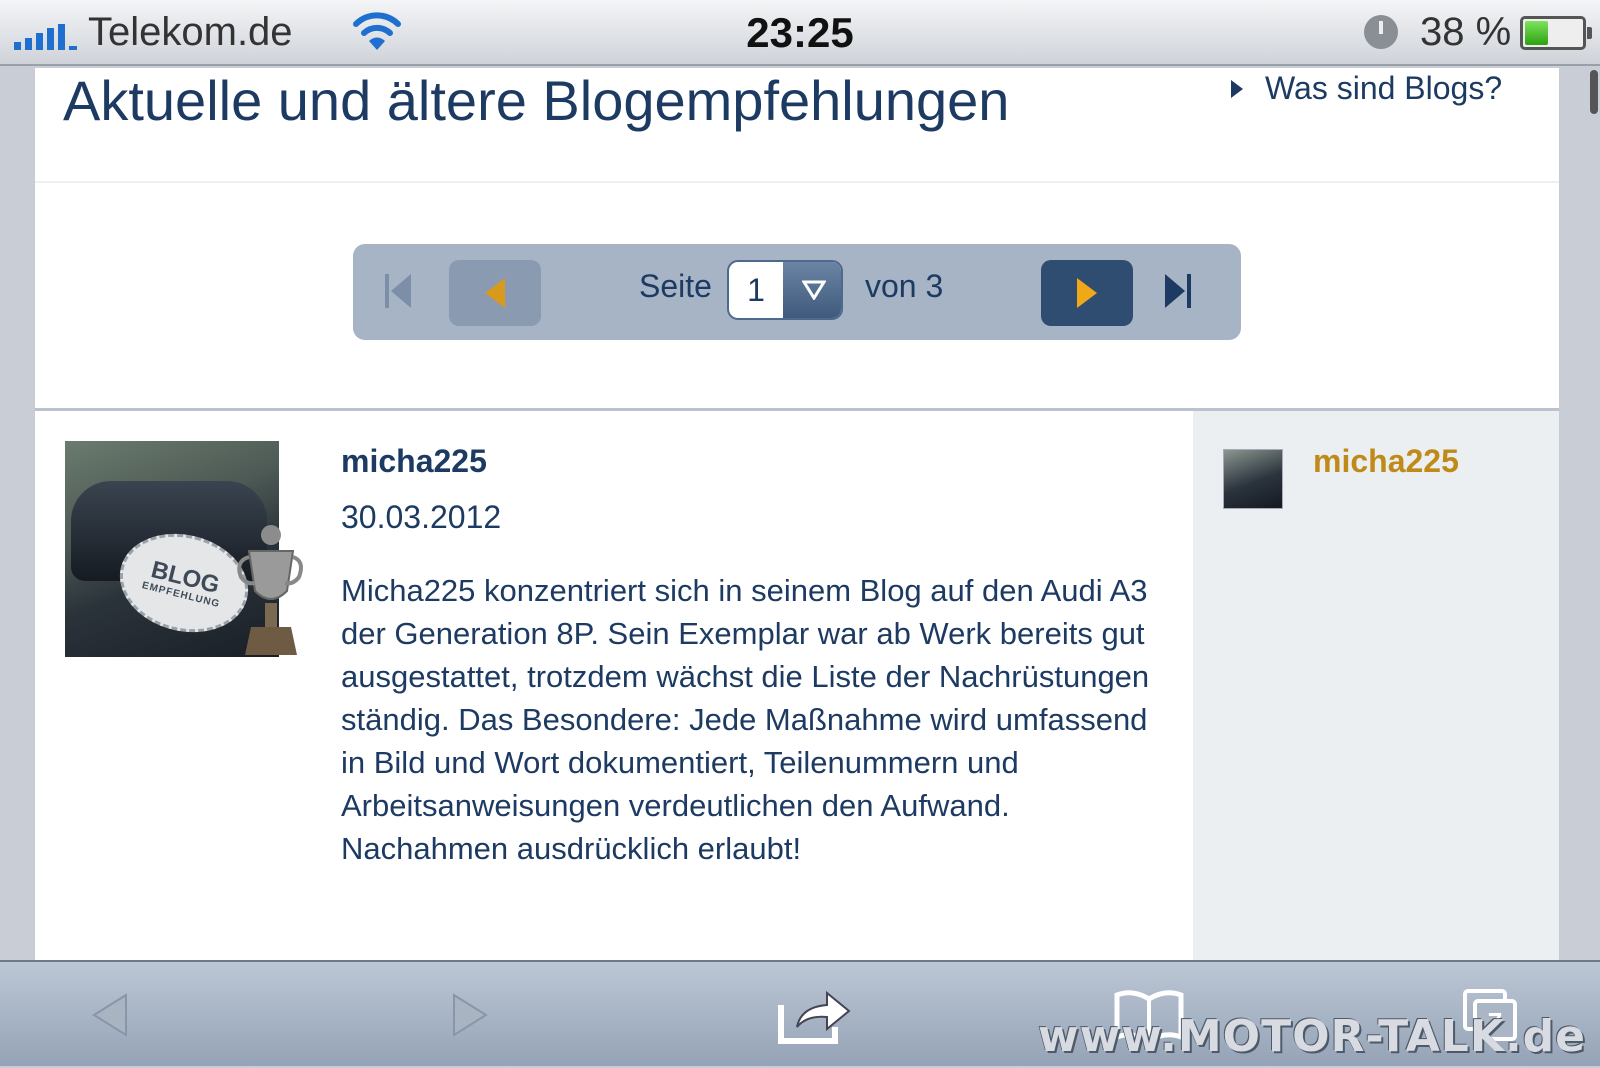 The height and width of the screenshot is (1068, 1600). I want to click on next-page-button, so click(1087, 293).